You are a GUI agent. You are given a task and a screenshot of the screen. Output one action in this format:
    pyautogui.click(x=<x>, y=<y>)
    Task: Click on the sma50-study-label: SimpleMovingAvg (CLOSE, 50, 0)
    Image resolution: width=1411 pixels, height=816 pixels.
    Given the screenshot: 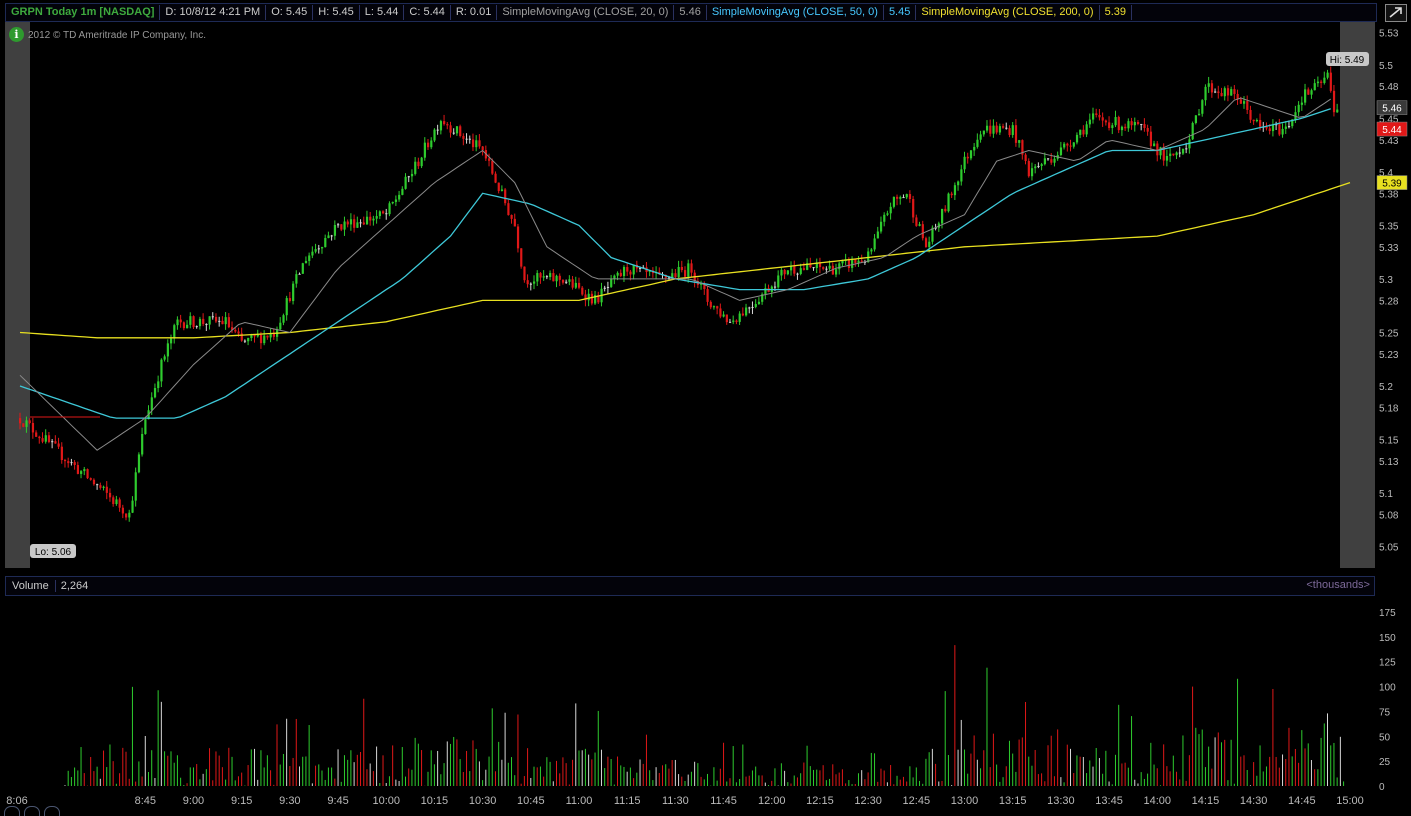 What is the action you would take?
    pyautogui.click(x=795, y=12)
    